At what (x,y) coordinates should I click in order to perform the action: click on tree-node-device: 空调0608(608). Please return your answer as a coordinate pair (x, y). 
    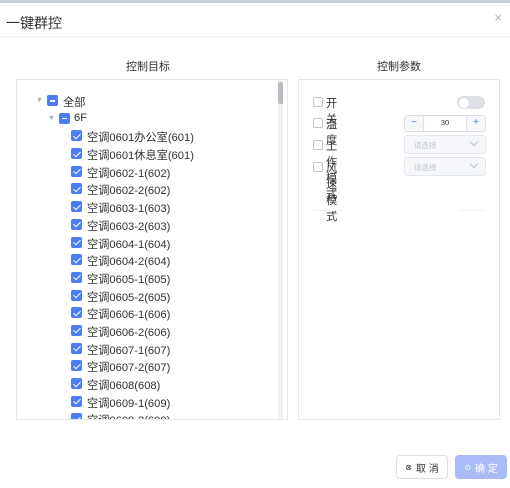
    Looking at the image, I should click on (147, 384).